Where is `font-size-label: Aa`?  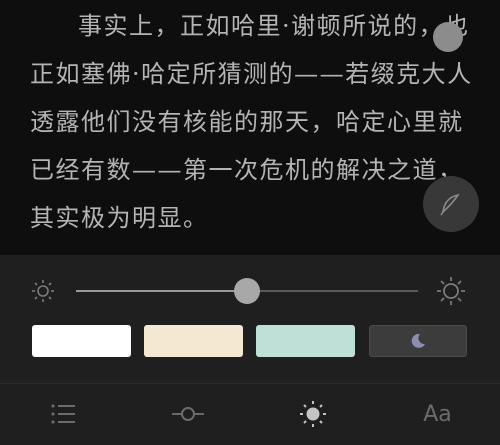 font-size-label: Aa is located at coordinates (437, 414).